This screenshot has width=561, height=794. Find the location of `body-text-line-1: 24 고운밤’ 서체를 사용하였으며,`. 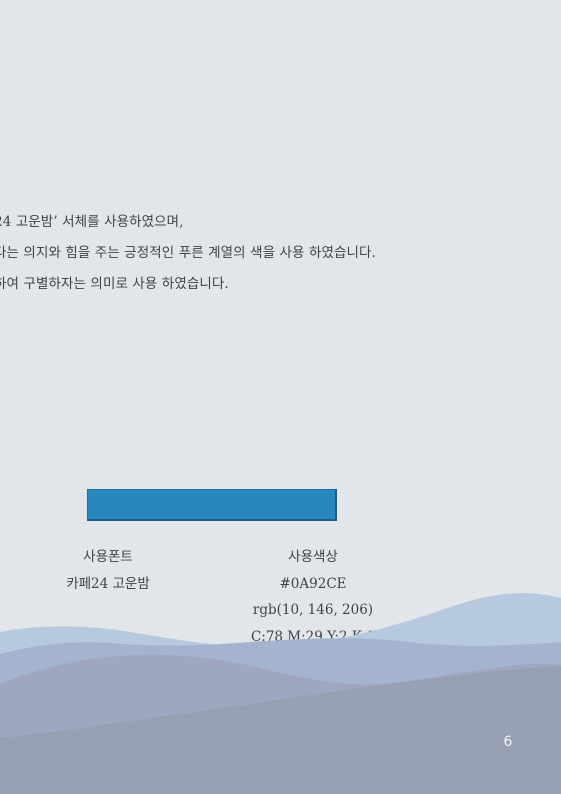

body-text-line-1: 24 고운밤’ 서체를 사용하였으며, is located at coordinates (92, 222).